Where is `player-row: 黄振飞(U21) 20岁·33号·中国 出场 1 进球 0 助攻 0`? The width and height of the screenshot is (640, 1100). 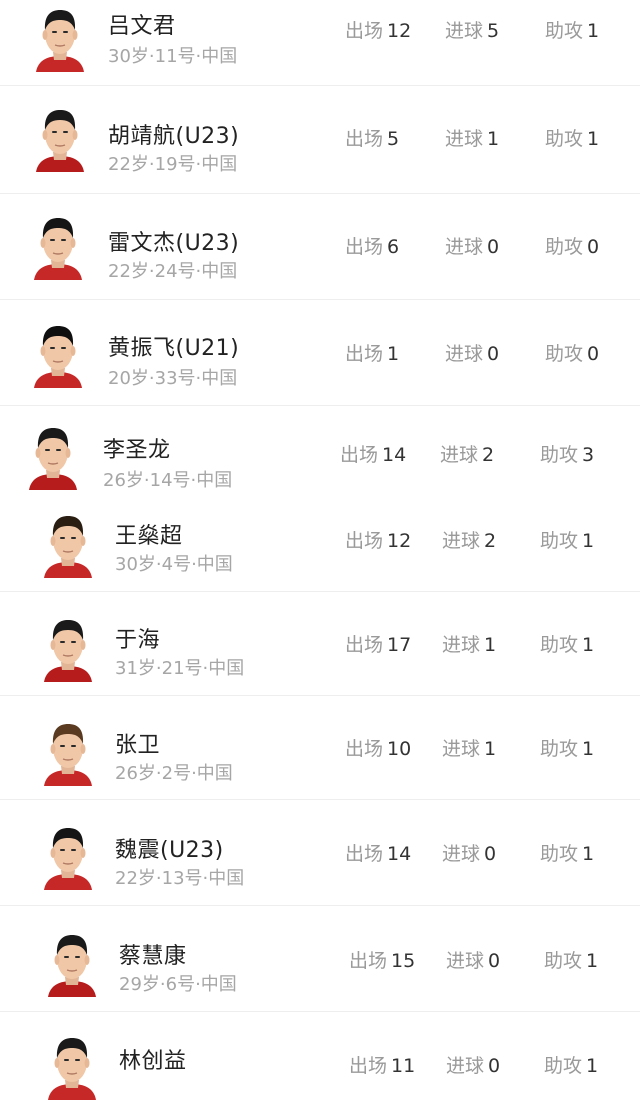 player-row: 黄振飞(U21) 20岁·33号·中国 出场 1 进球 0 助攻 0 is located at coordinates (320, 353).